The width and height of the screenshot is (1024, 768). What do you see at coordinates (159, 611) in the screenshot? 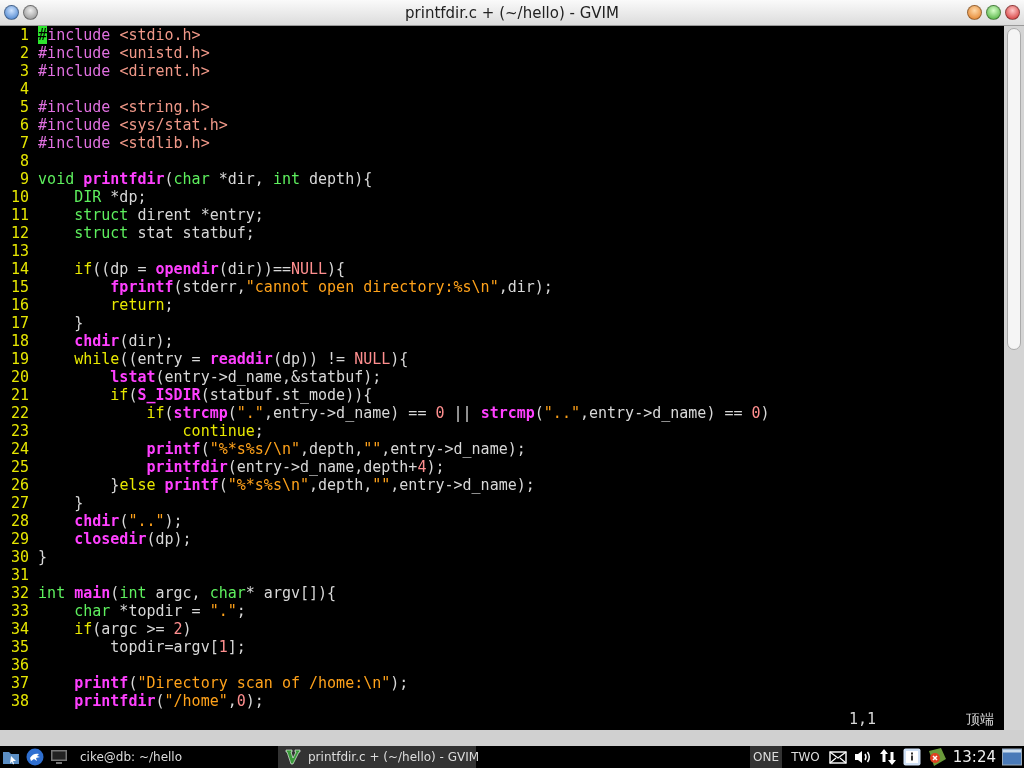
I see `code-line: char *topdir = ".";` at bounding box center [159, 611].